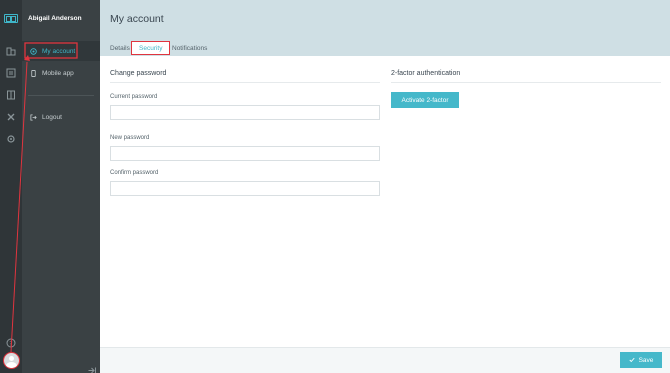 Image resolution: width=670 pixels, height=373 pixels. Describe the element at coordinates (134, 97) in the screenshot. I see `current-password-label: Current password` at that location.